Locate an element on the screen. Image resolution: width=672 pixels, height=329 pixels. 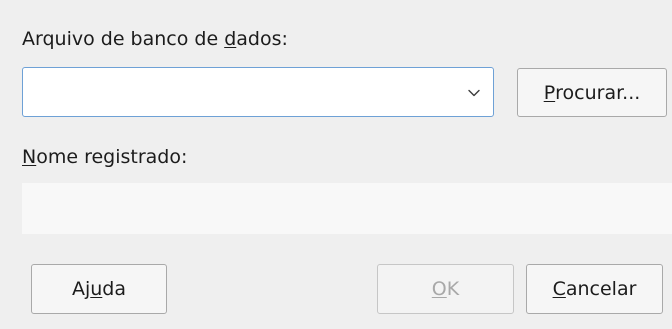
chevron-down-icon is located at coordinates (474, 93).